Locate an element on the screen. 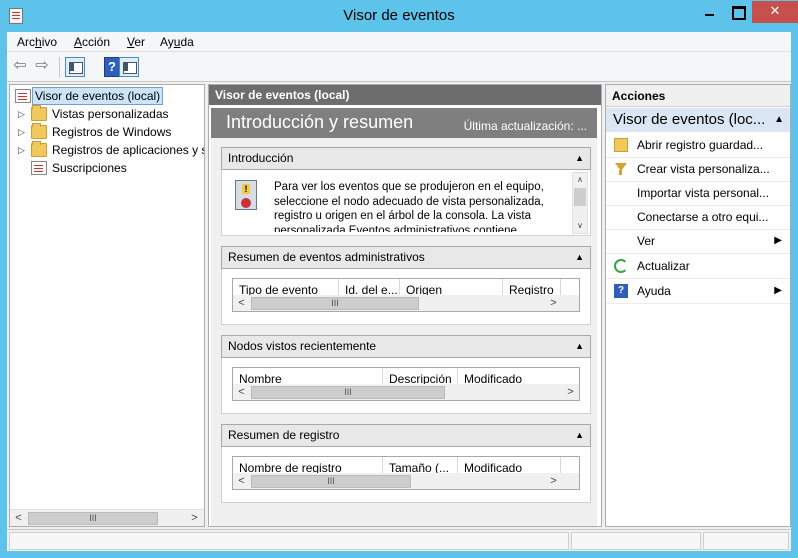  center-pane-header: Visor de eventos (local) is located at coordinates (405, 95).